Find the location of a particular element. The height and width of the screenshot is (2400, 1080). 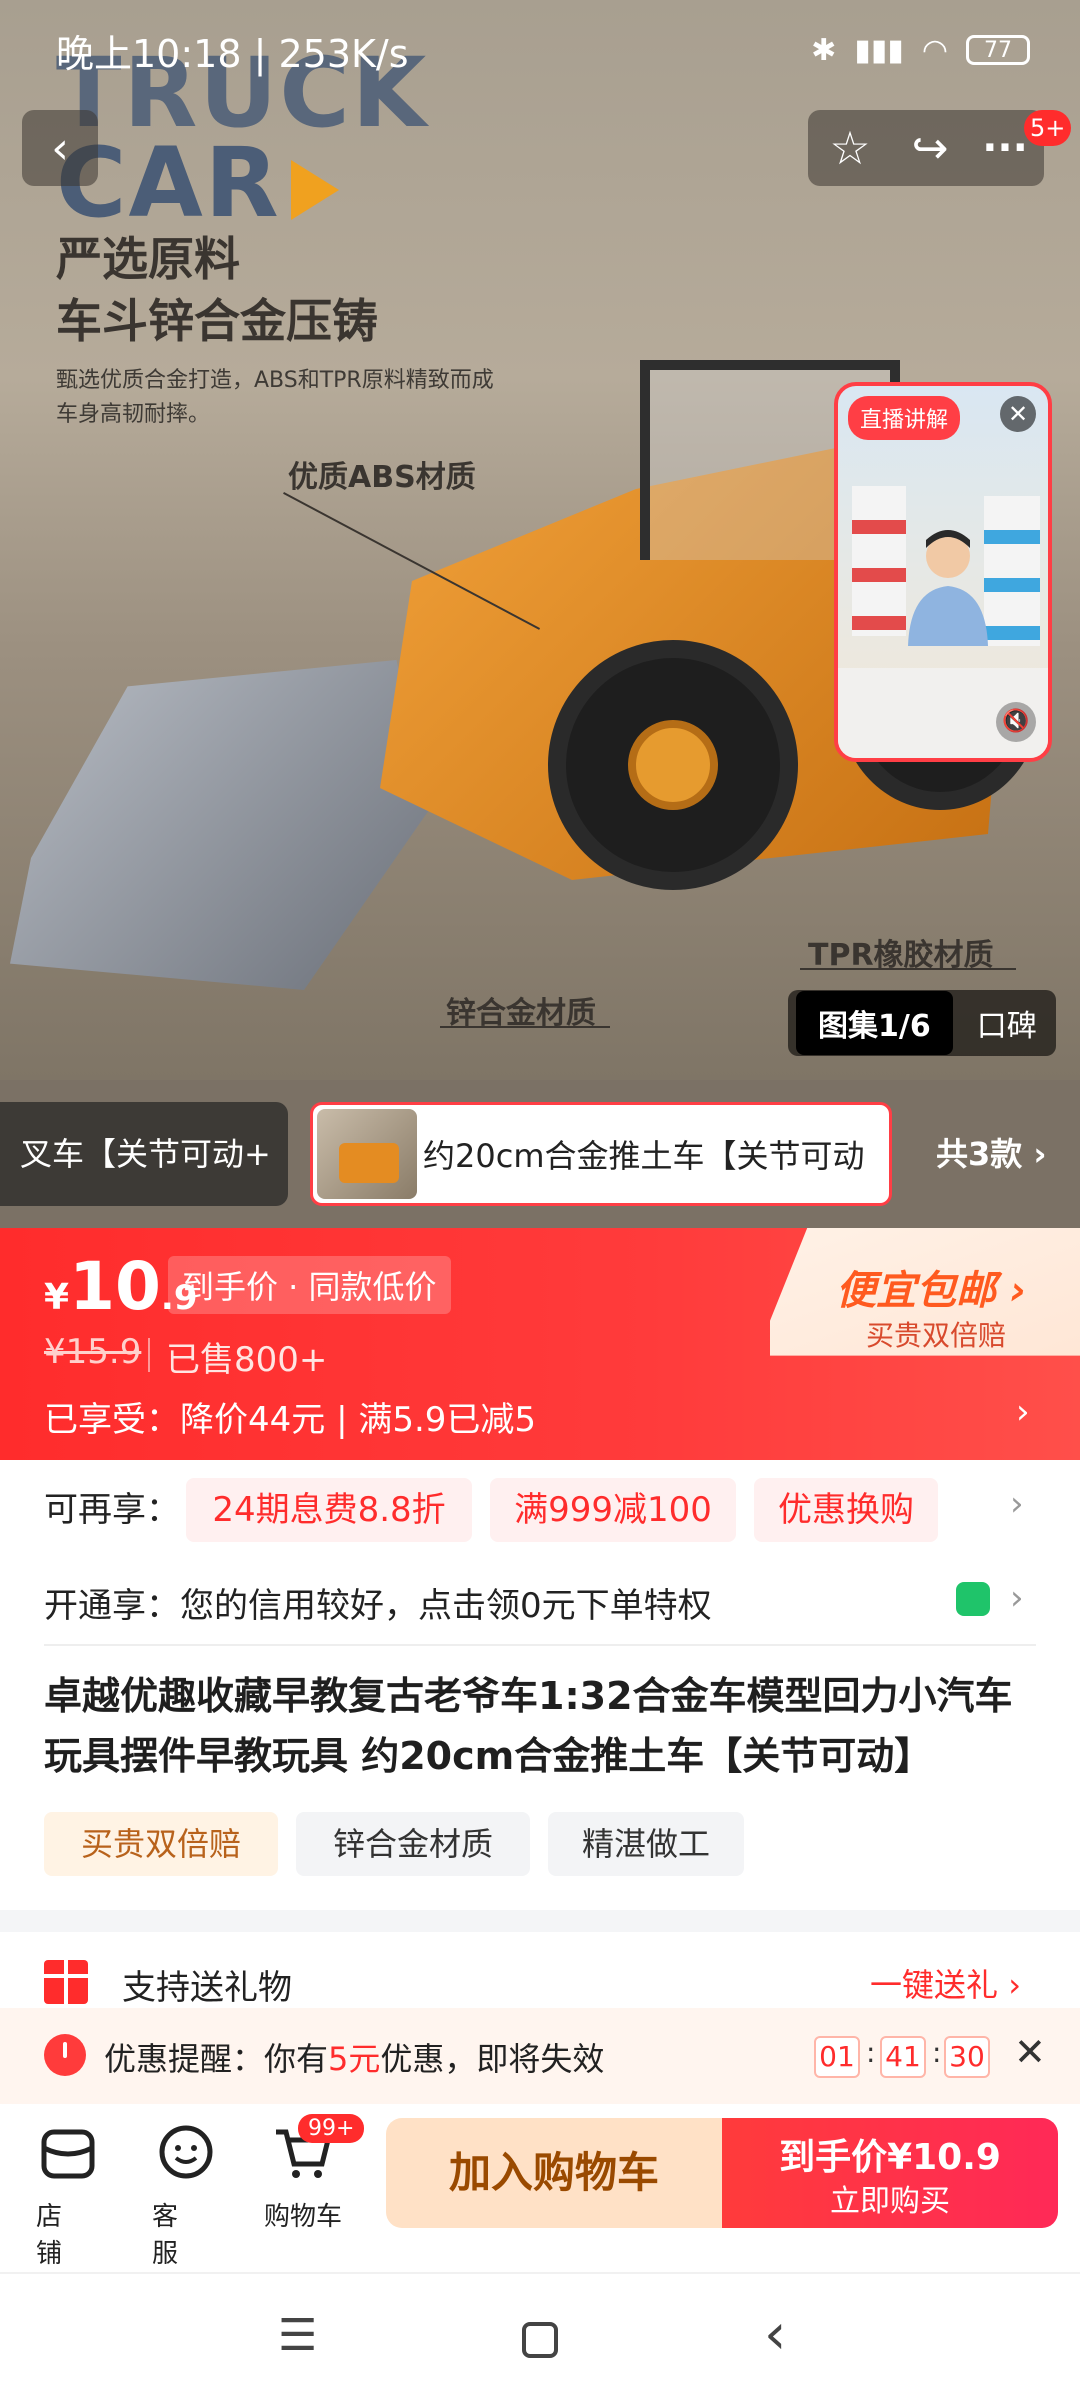

menu-icon: ☰ is located at coordinates (297, 2335).